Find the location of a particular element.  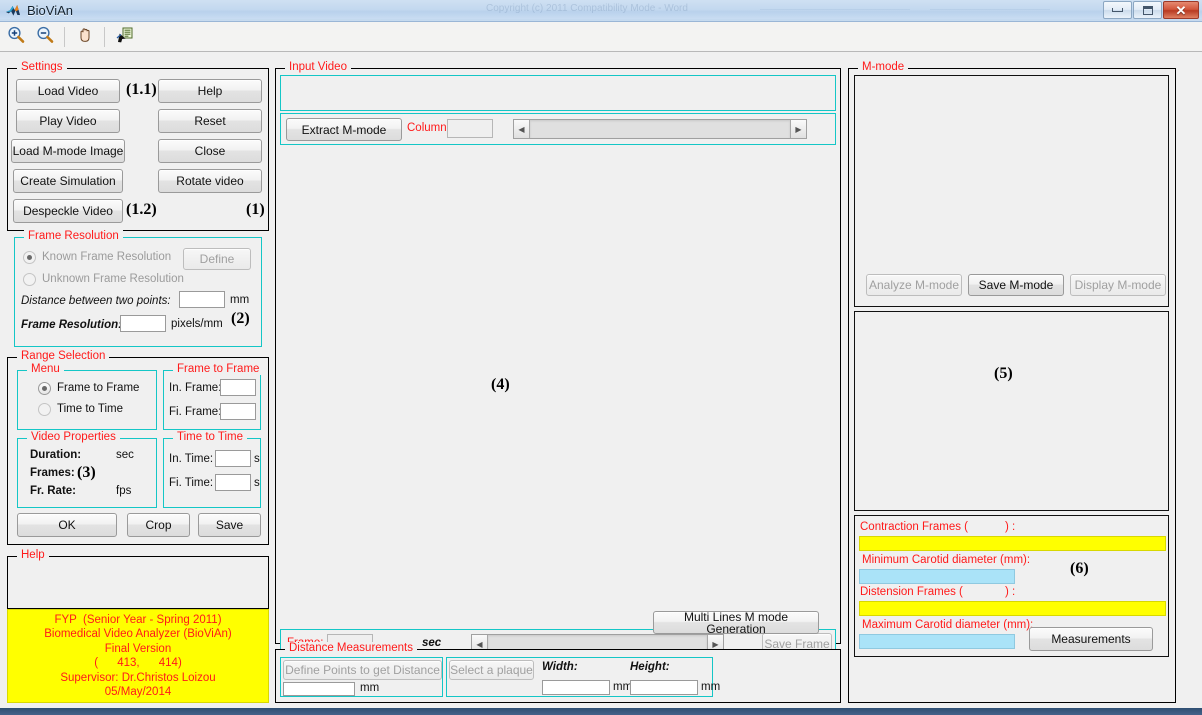

define-points-label: Define Points to get Distance is located at coordinates (362, 670).